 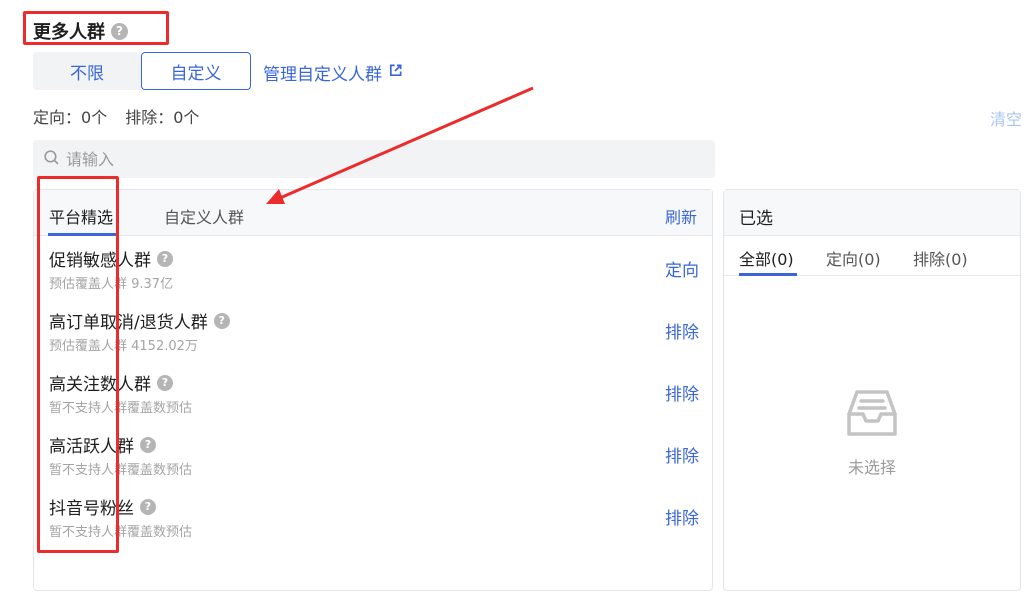 I want to click on list-item-name: 促销敏感人群, so click(x=100, y=261).